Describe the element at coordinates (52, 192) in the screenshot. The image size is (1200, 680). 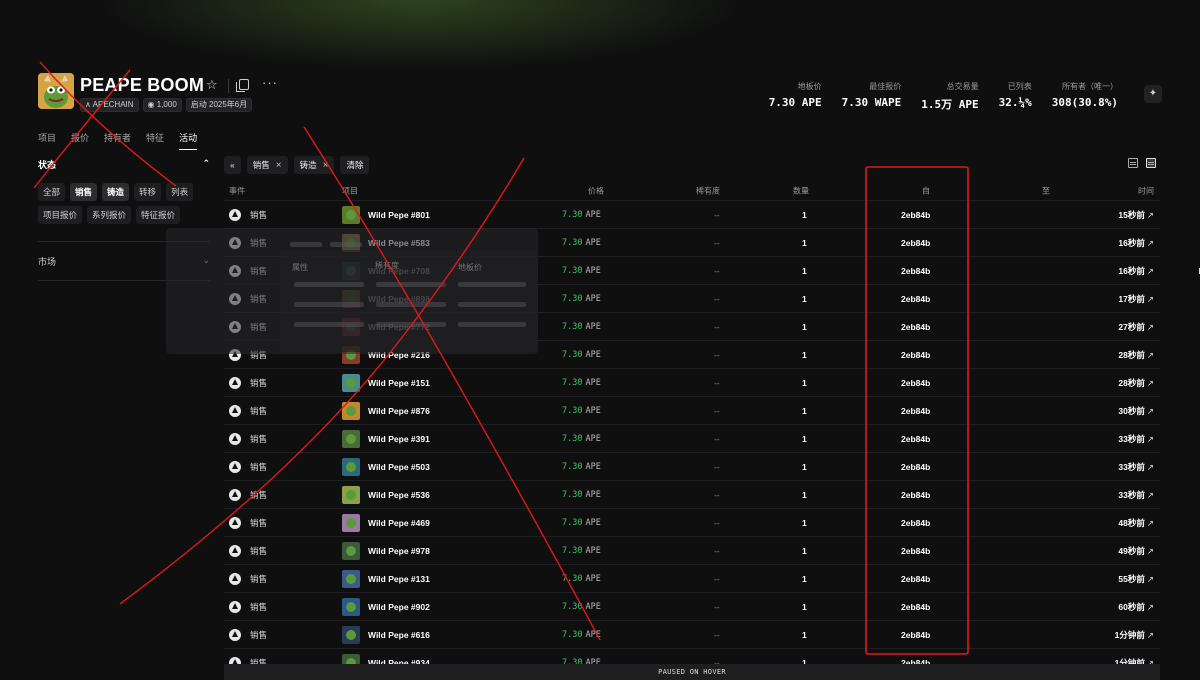
I see `chip-all: 全部` at that location.